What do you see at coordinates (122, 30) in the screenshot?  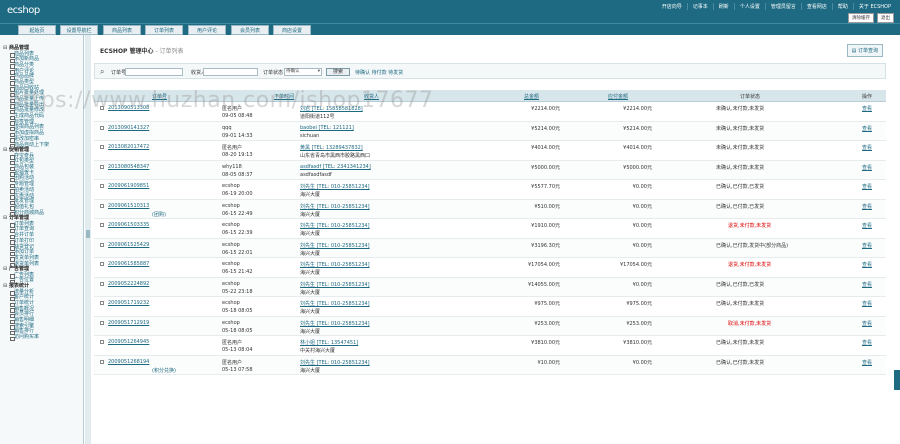 I see `nav-tab: 商品列表` at bounding box center [122, 30].